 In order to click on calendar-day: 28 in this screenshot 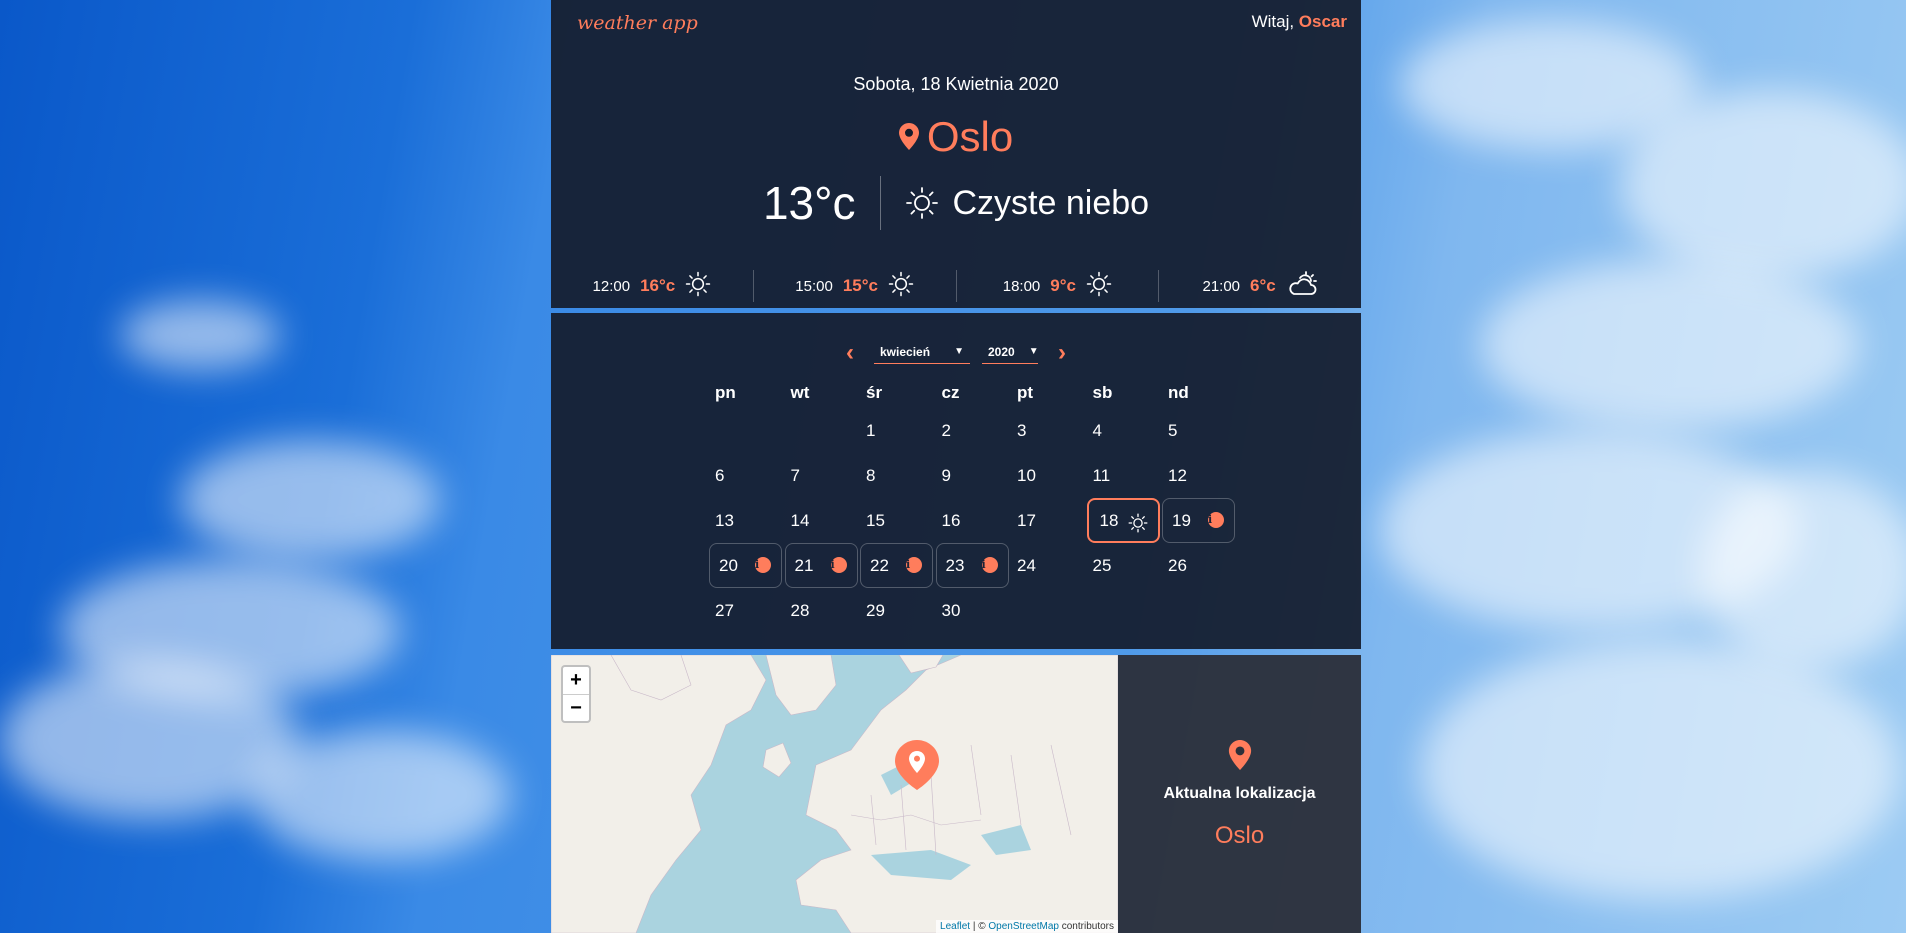, I will do `click(823, 610)`.